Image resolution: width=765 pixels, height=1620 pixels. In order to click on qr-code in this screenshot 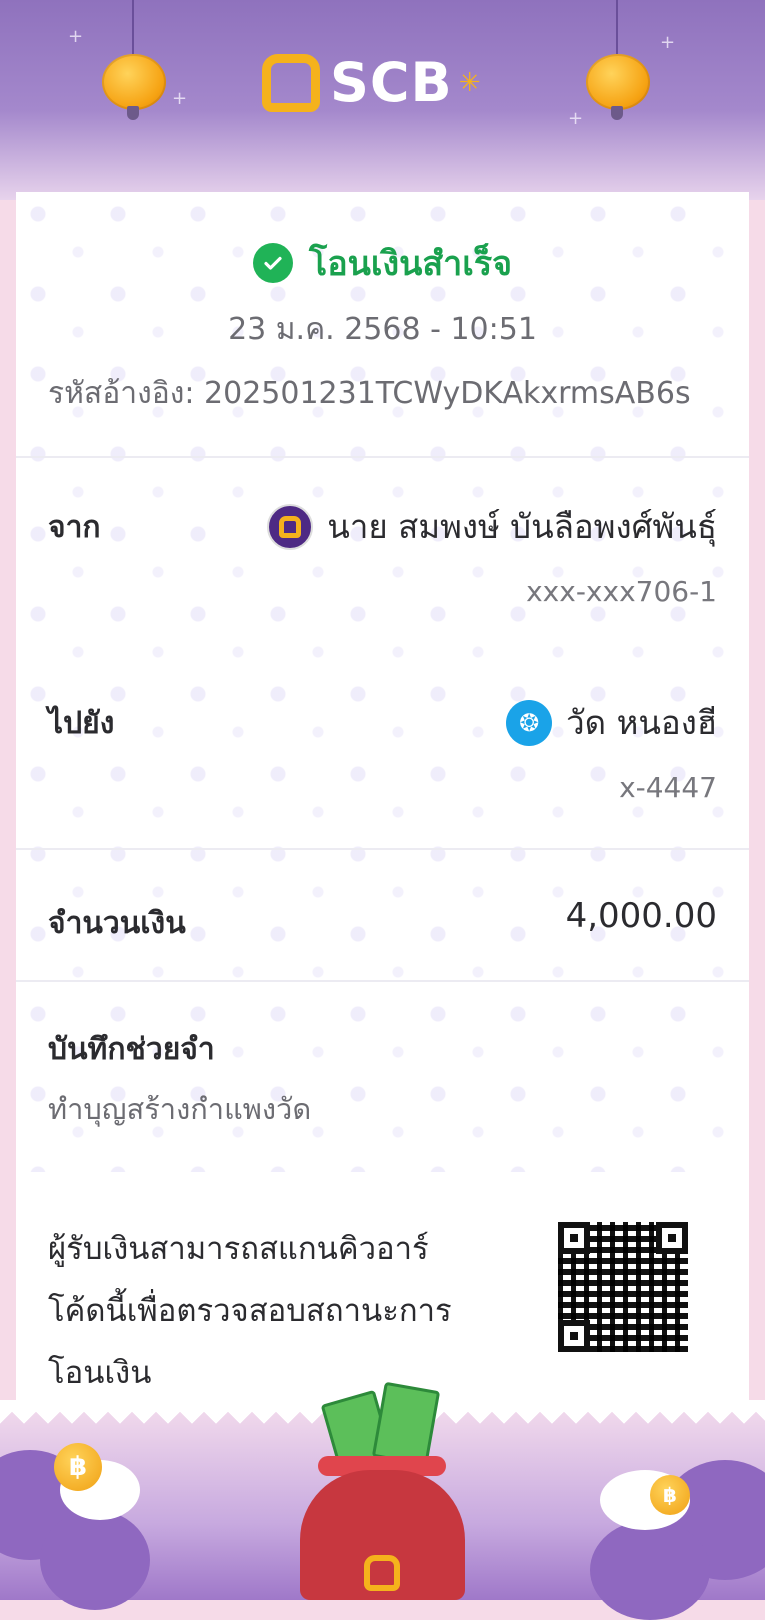, I will do `click(623, 1287)`.